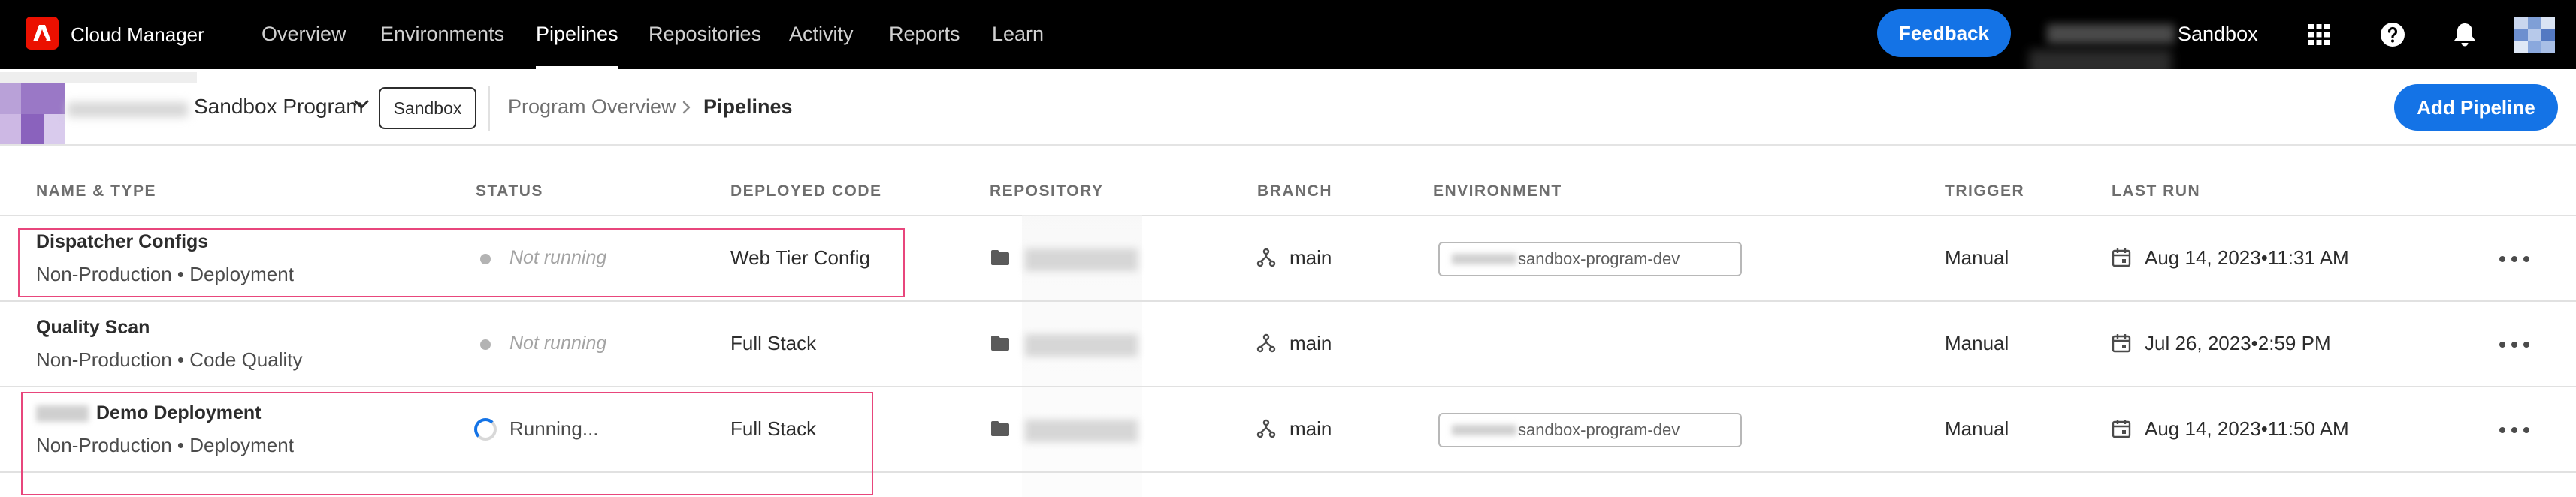 This screenshot has width=2576, height=497. What do you see at coordinates (2247, 429) in the screenshot?
I see `last-run: Aug 14, 2023•11:50 AM` at bounding box center [2247, 429].